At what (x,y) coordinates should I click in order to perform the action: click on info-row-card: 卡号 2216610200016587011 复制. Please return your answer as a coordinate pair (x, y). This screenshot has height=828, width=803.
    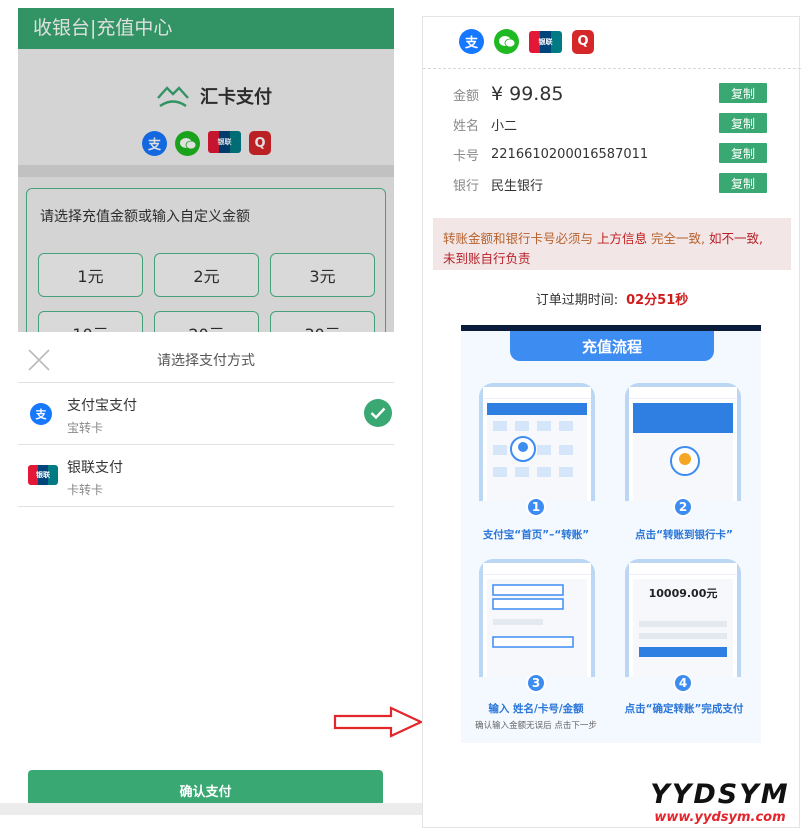
    Looking at the image, I should click on (618, 154).